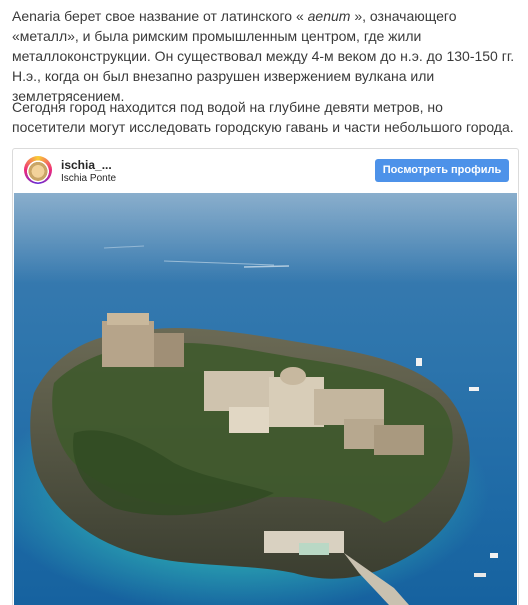 This screenshot has height=605, width=528. What do you see at coordinates (442, 170) in the screenshot?
I see `view-profile-button: Посмотреть профиль` at bounding box center [442, 170].